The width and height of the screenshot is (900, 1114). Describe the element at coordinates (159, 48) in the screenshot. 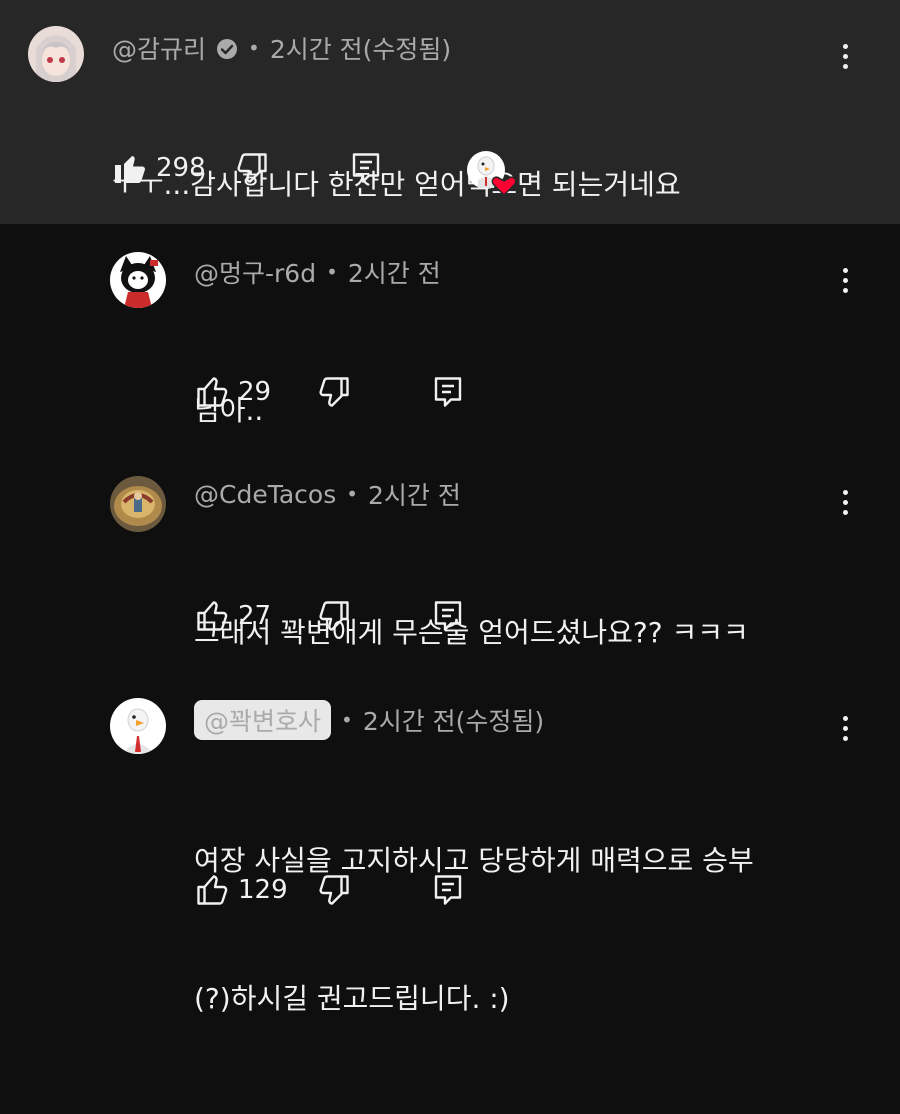

I see `author-name: @감규리` at that location.